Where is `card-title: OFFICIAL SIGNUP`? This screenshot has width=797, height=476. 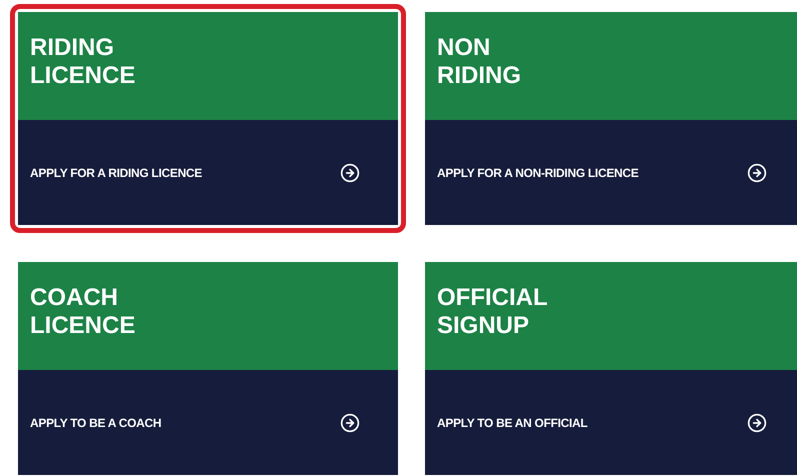
card-title: OFFICIAL SIGNUP is located at coordinates (492, 312).